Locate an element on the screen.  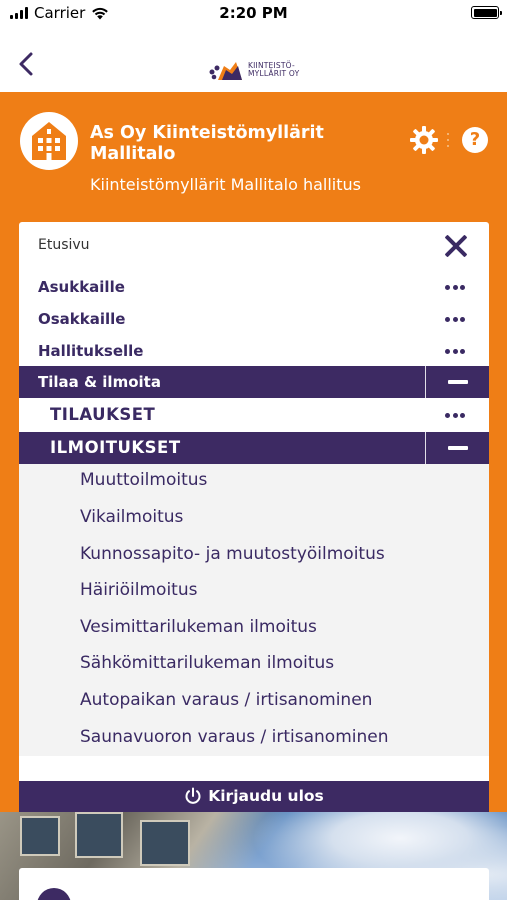
menu-item-asukkaille: Asukkaille is located at coordinates (254, 287).